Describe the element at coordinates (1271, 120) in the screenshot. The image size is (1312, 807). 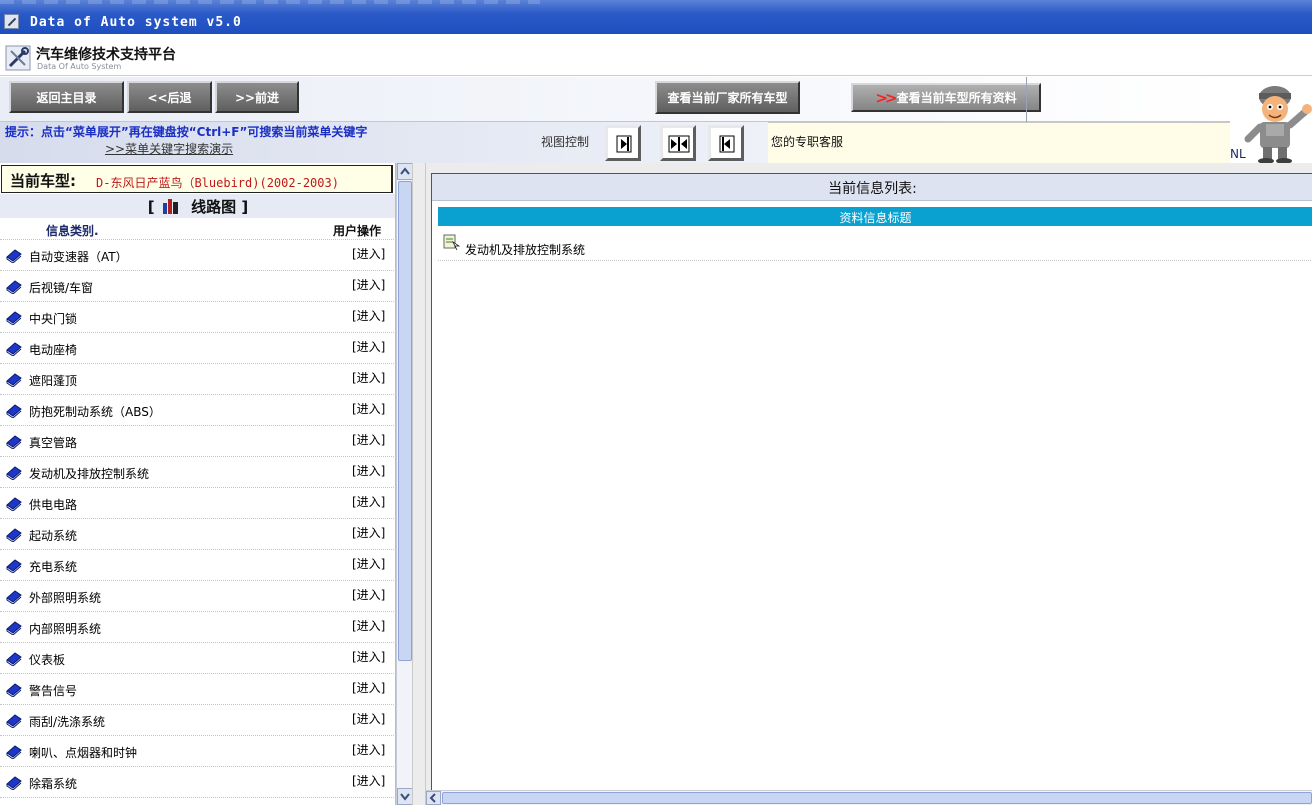
I see `mascot-mechanic-image: NL` at that location.